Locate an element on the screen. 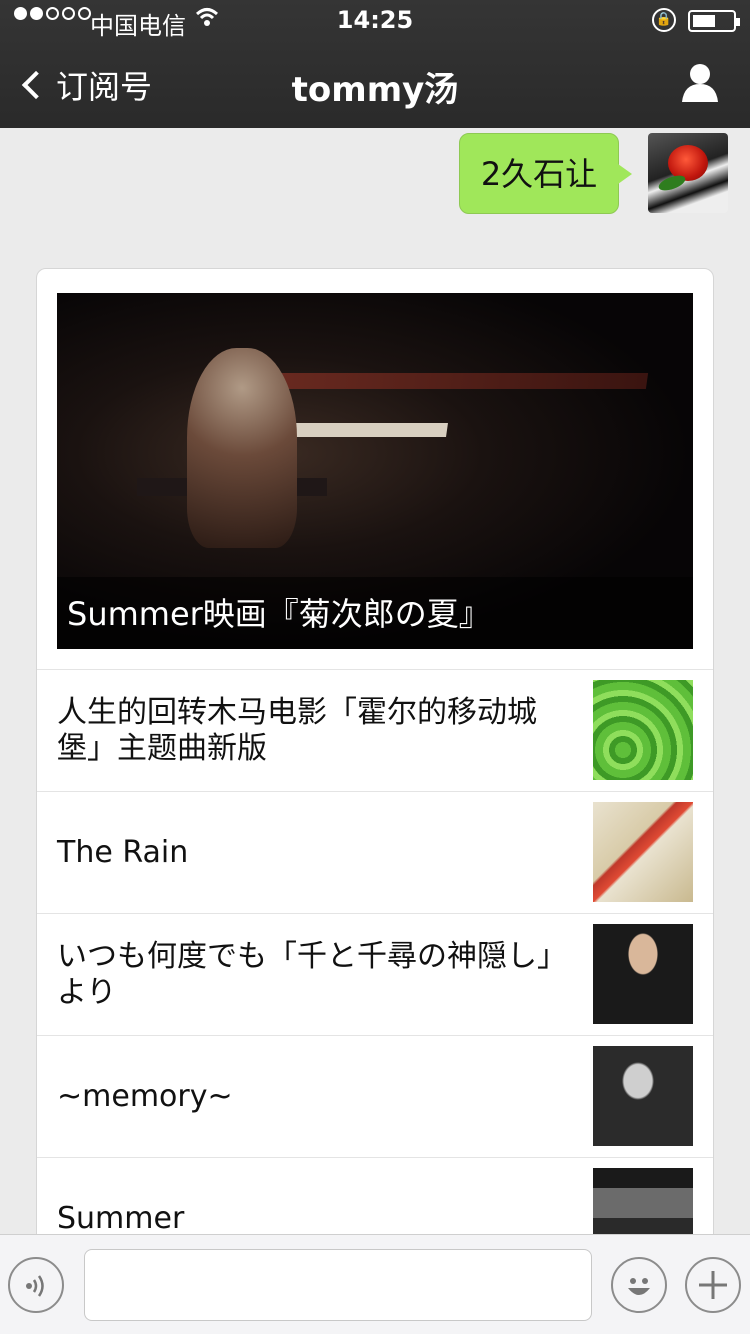 Image resolution: width=750 pixels, height=1334 pixels. battery-icon is located at coordinates (714, 21).